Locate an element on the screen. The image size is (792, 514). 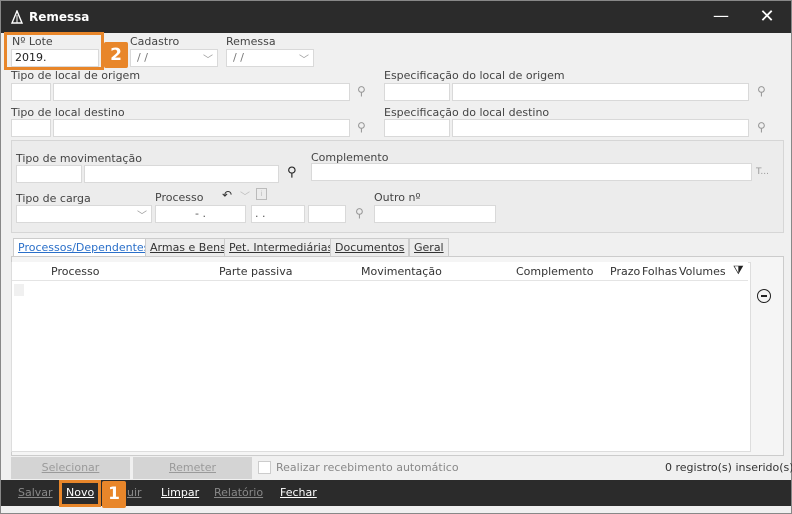
remessa-date: / / ﹀ is located at coordinates (270, 58).